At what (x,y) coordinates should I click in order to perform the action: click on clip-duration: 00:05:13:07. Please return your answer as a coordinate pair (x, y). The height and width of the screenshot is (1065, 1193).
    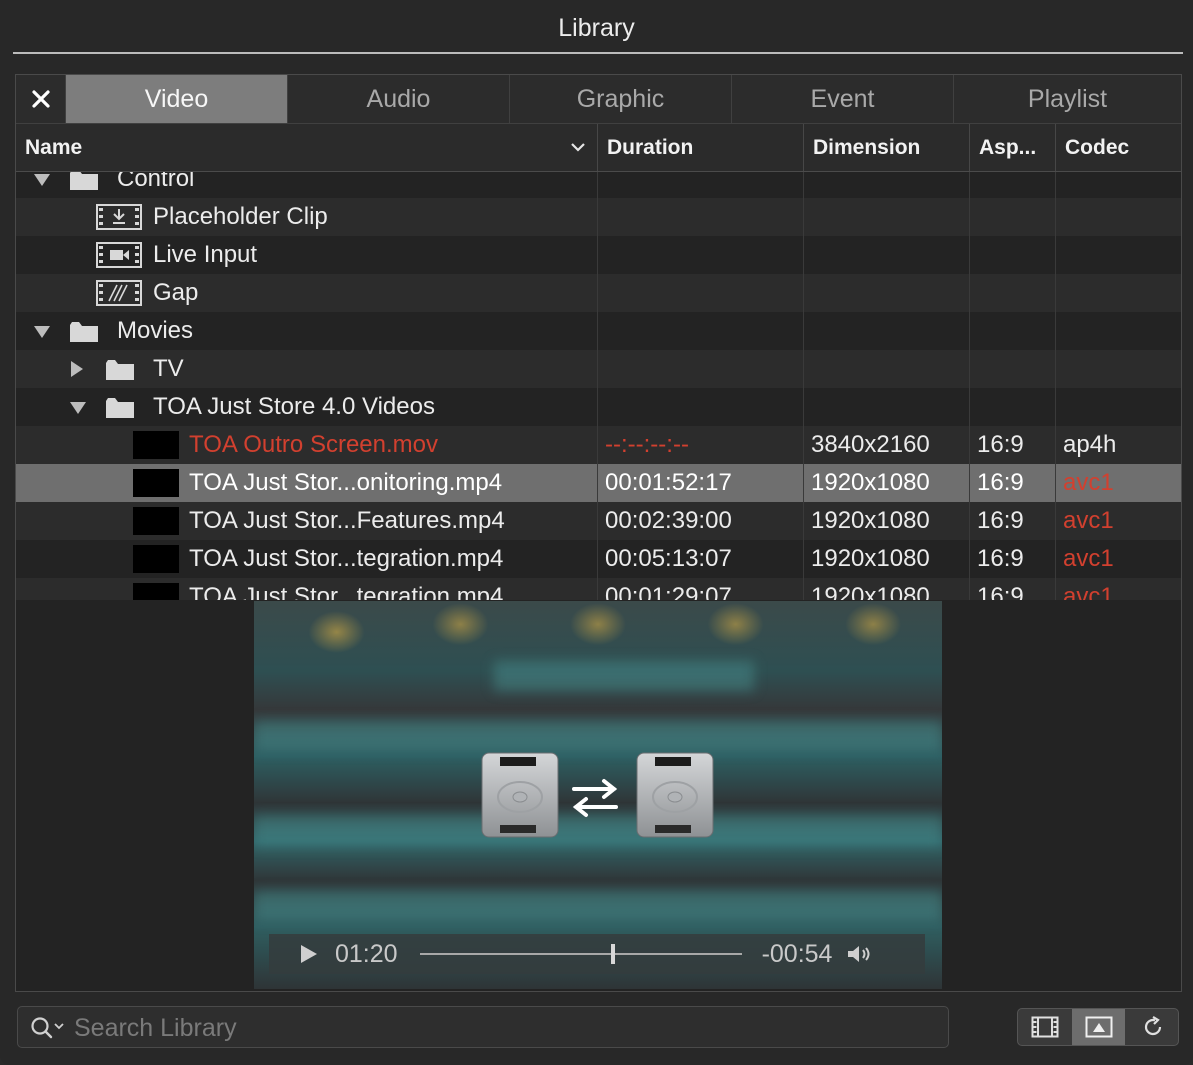
    Looking at the image, I should click on (668, 558).